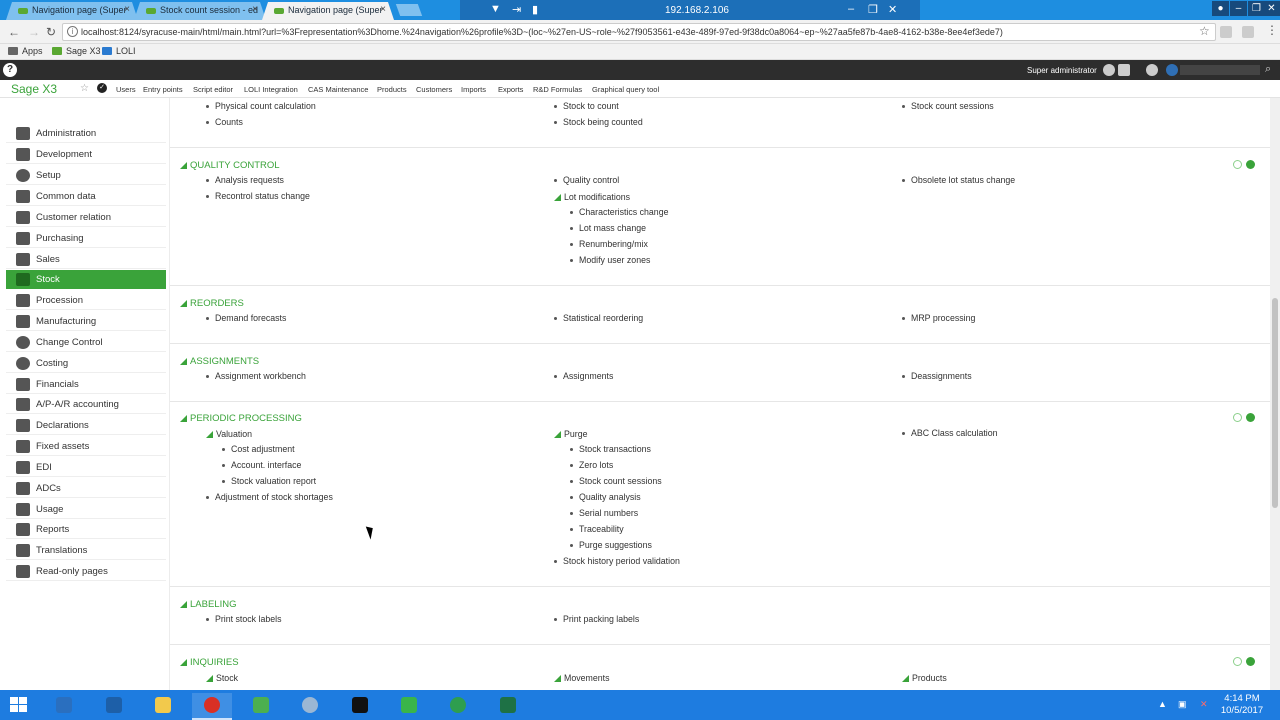 This screenshot has height=720, width=1280. What do you see at coordinates (84, 88) in the screenshot?
I see `favorites-star-icon: ☆` at bounding box center [84, 88].